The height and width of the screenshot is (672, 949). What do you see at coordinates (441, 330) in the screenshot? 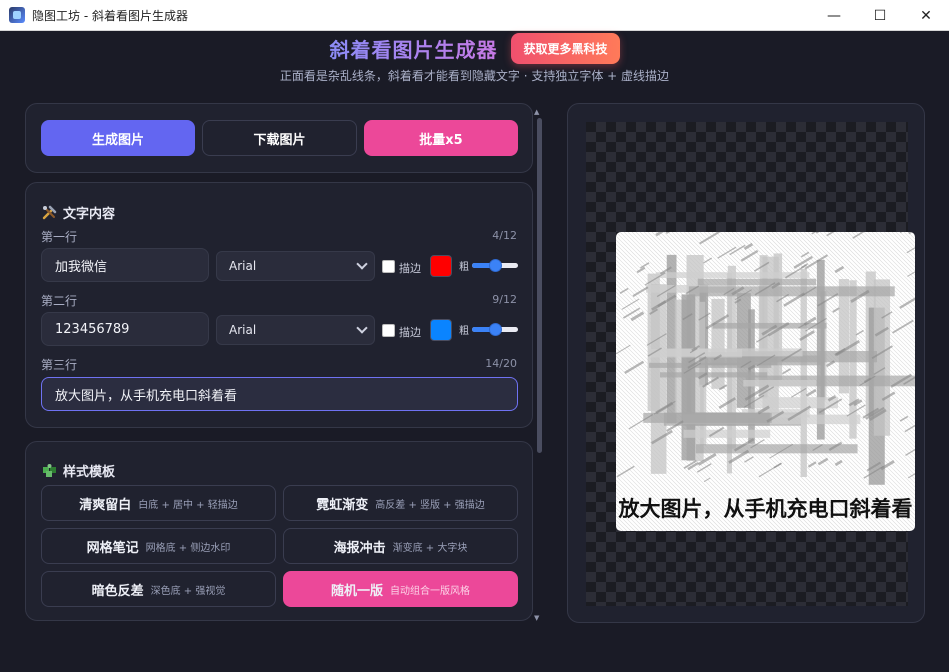
I see `row2-color-swatch` at bounding box center [441, 330].